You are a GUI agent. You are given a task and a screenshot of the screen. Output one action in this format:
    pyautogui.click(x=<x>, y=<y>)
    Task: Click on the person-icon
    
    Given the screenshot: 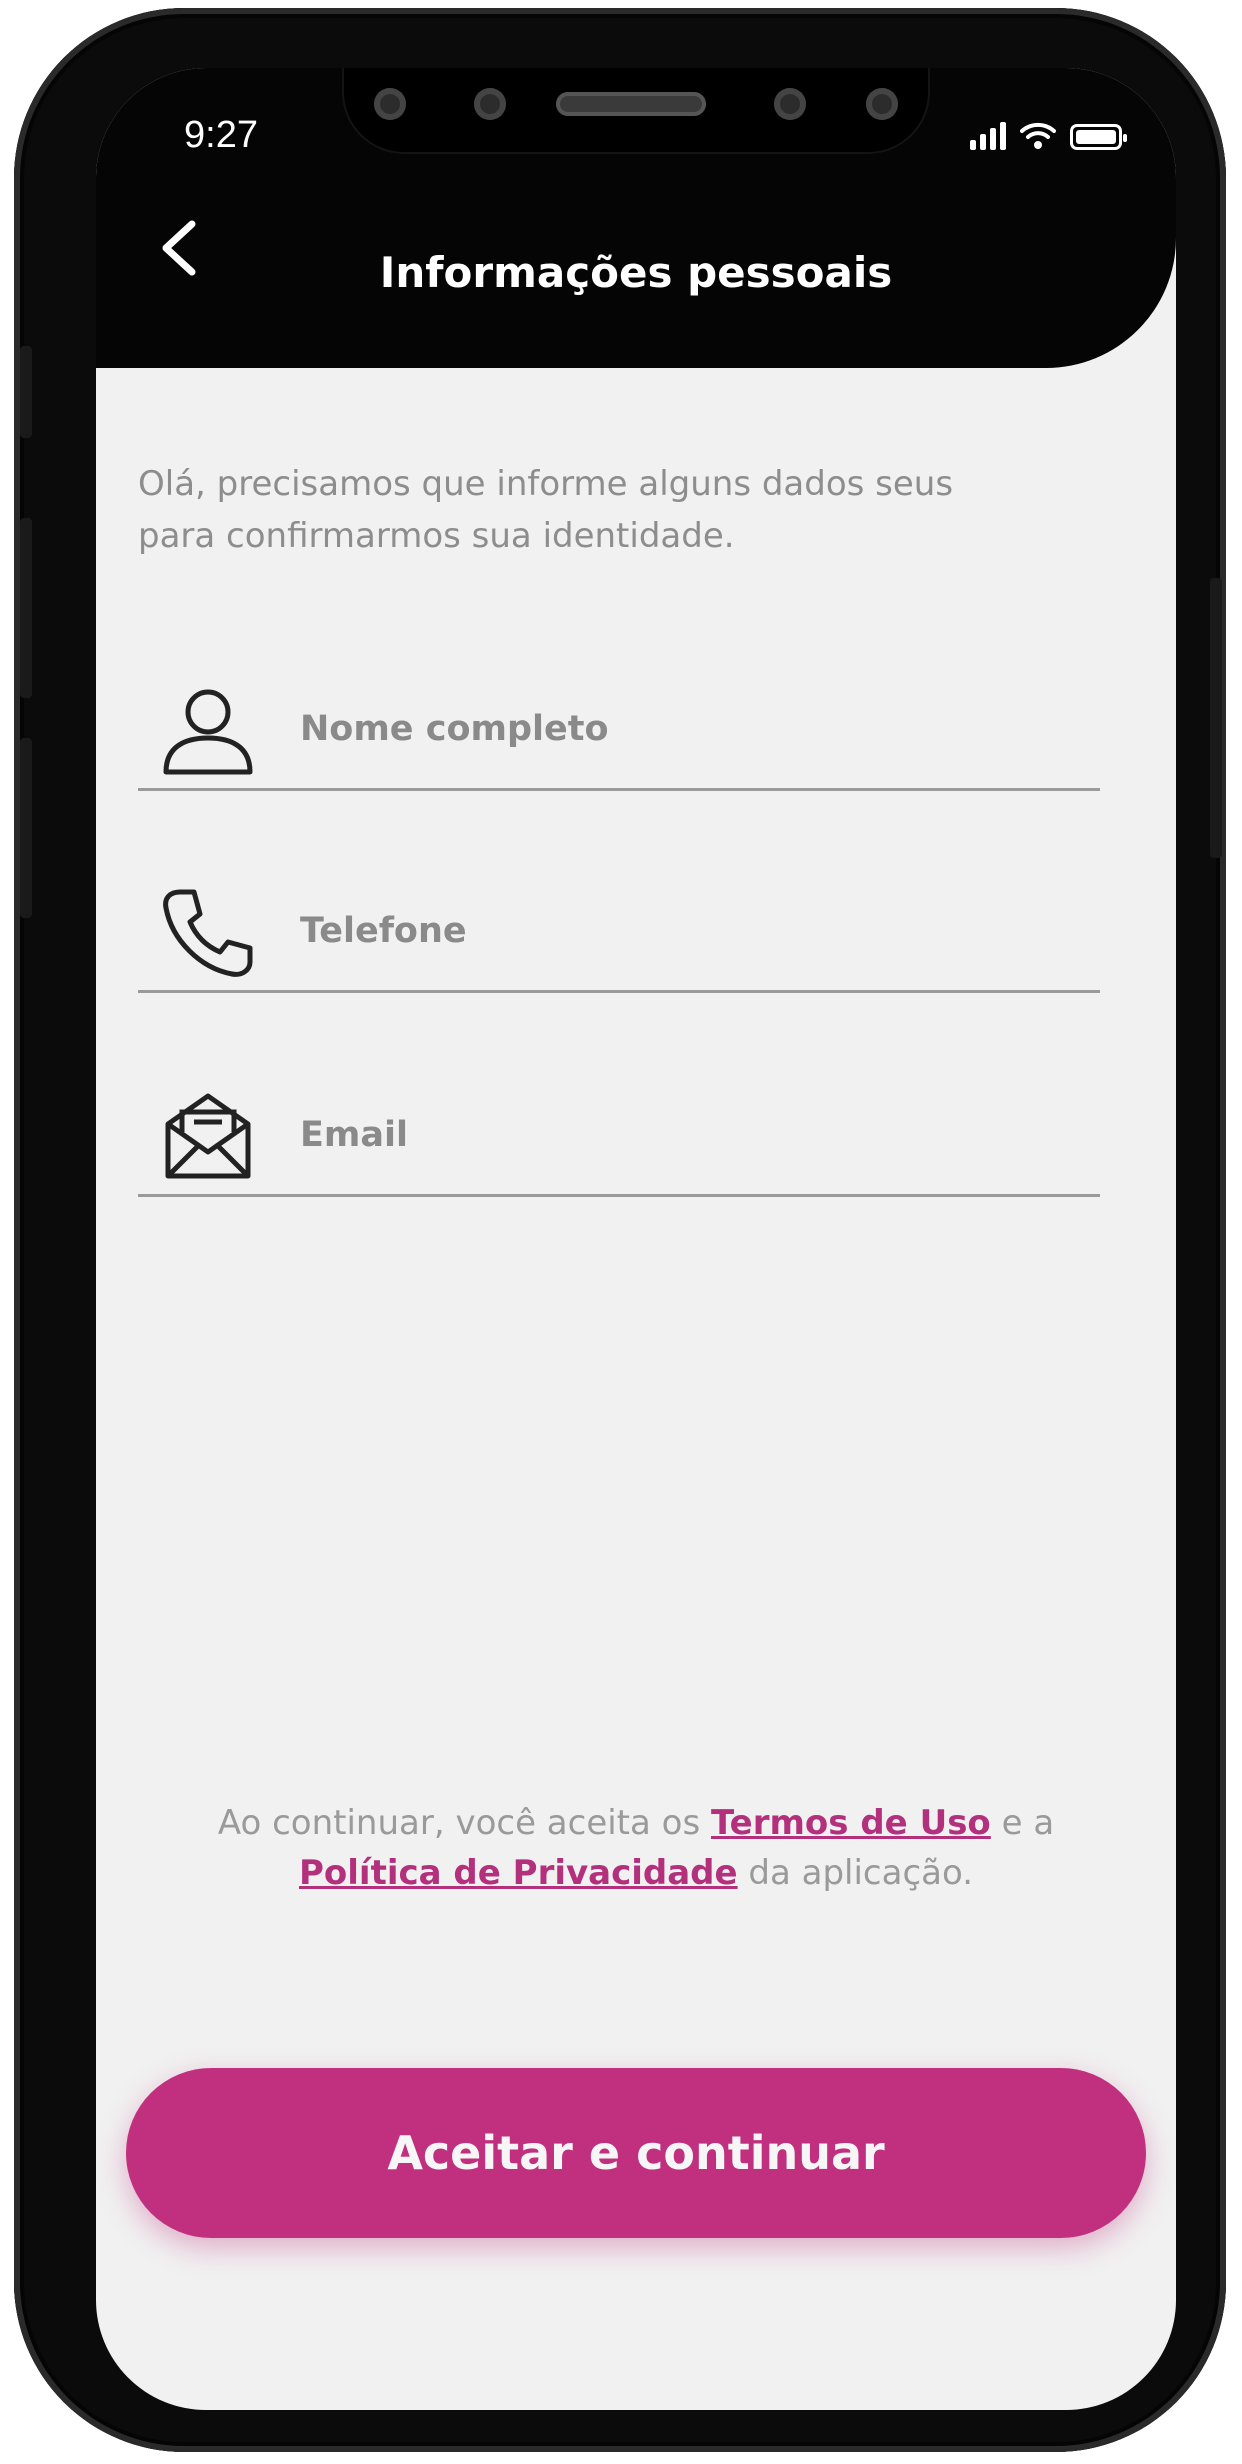 What is the action you would take?
    pyautogui.click(x=208, y=732)
    